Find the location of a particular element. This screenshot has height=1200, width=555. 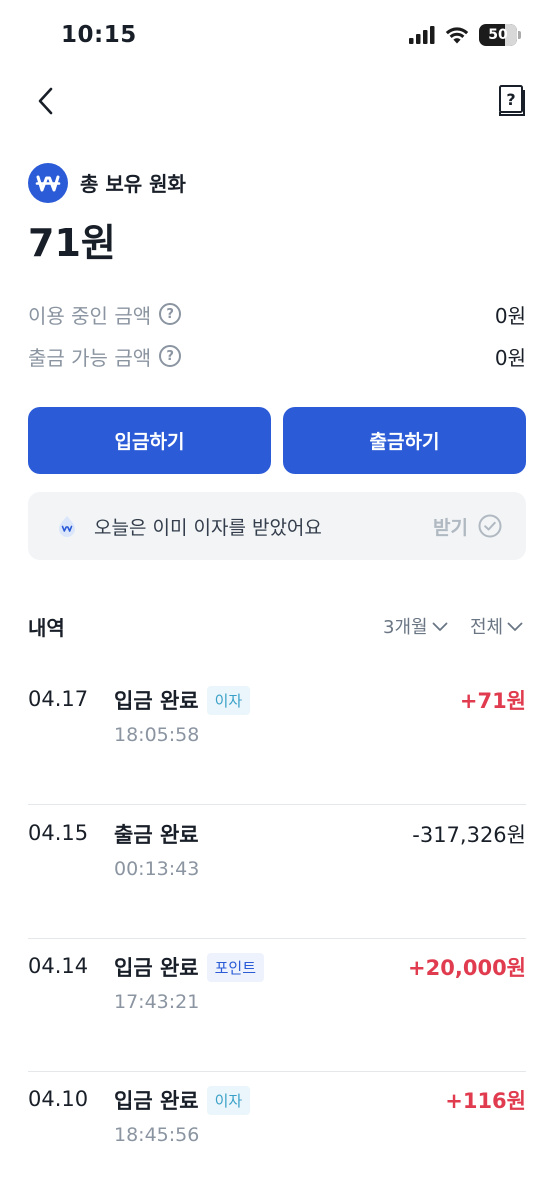

status-bar: 10:15 50 is located at coordinates (277, 37).